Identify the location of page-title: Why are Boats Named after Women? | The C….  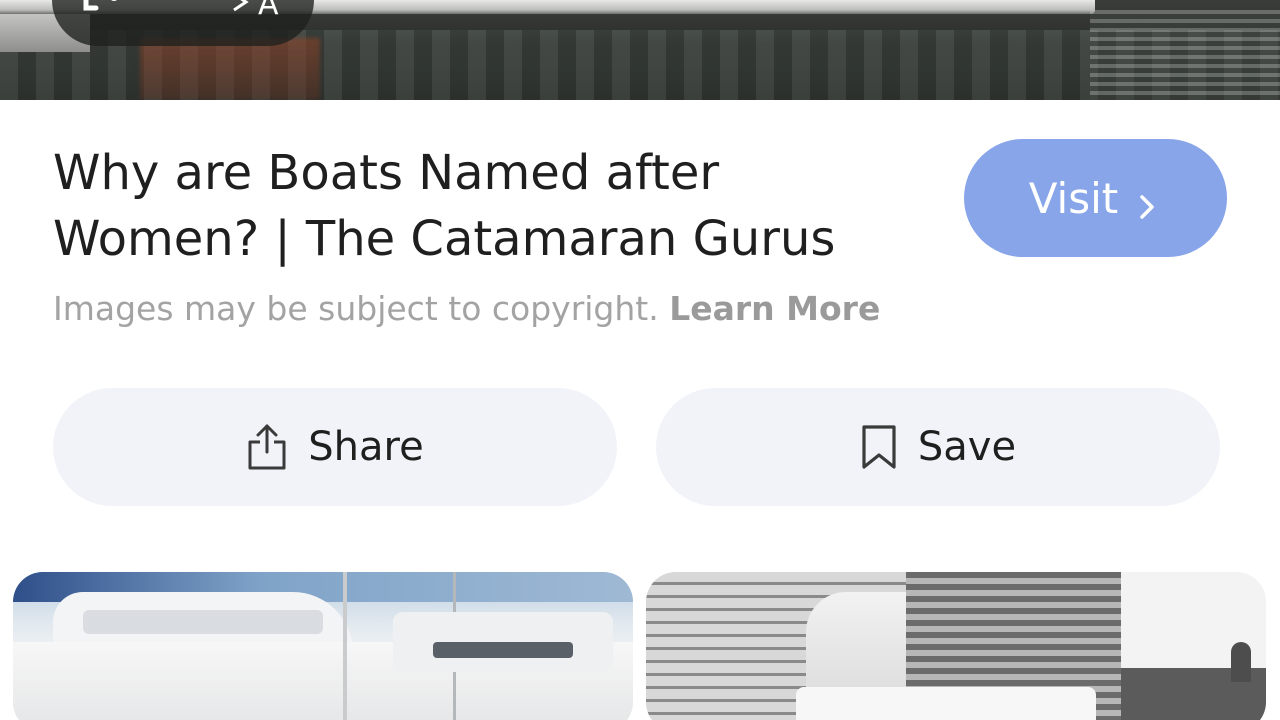
(483, 206).